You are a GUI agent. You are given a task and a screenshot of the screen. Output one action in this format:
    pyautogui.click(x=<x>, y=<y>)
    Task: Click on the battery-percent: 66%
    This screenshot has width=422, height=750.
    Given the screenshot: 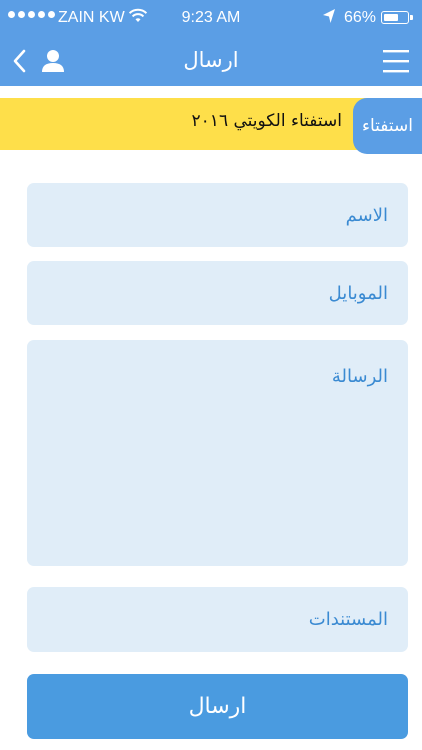 What is the action you would take?
    pyautogui.click(x=360, y=17)
    